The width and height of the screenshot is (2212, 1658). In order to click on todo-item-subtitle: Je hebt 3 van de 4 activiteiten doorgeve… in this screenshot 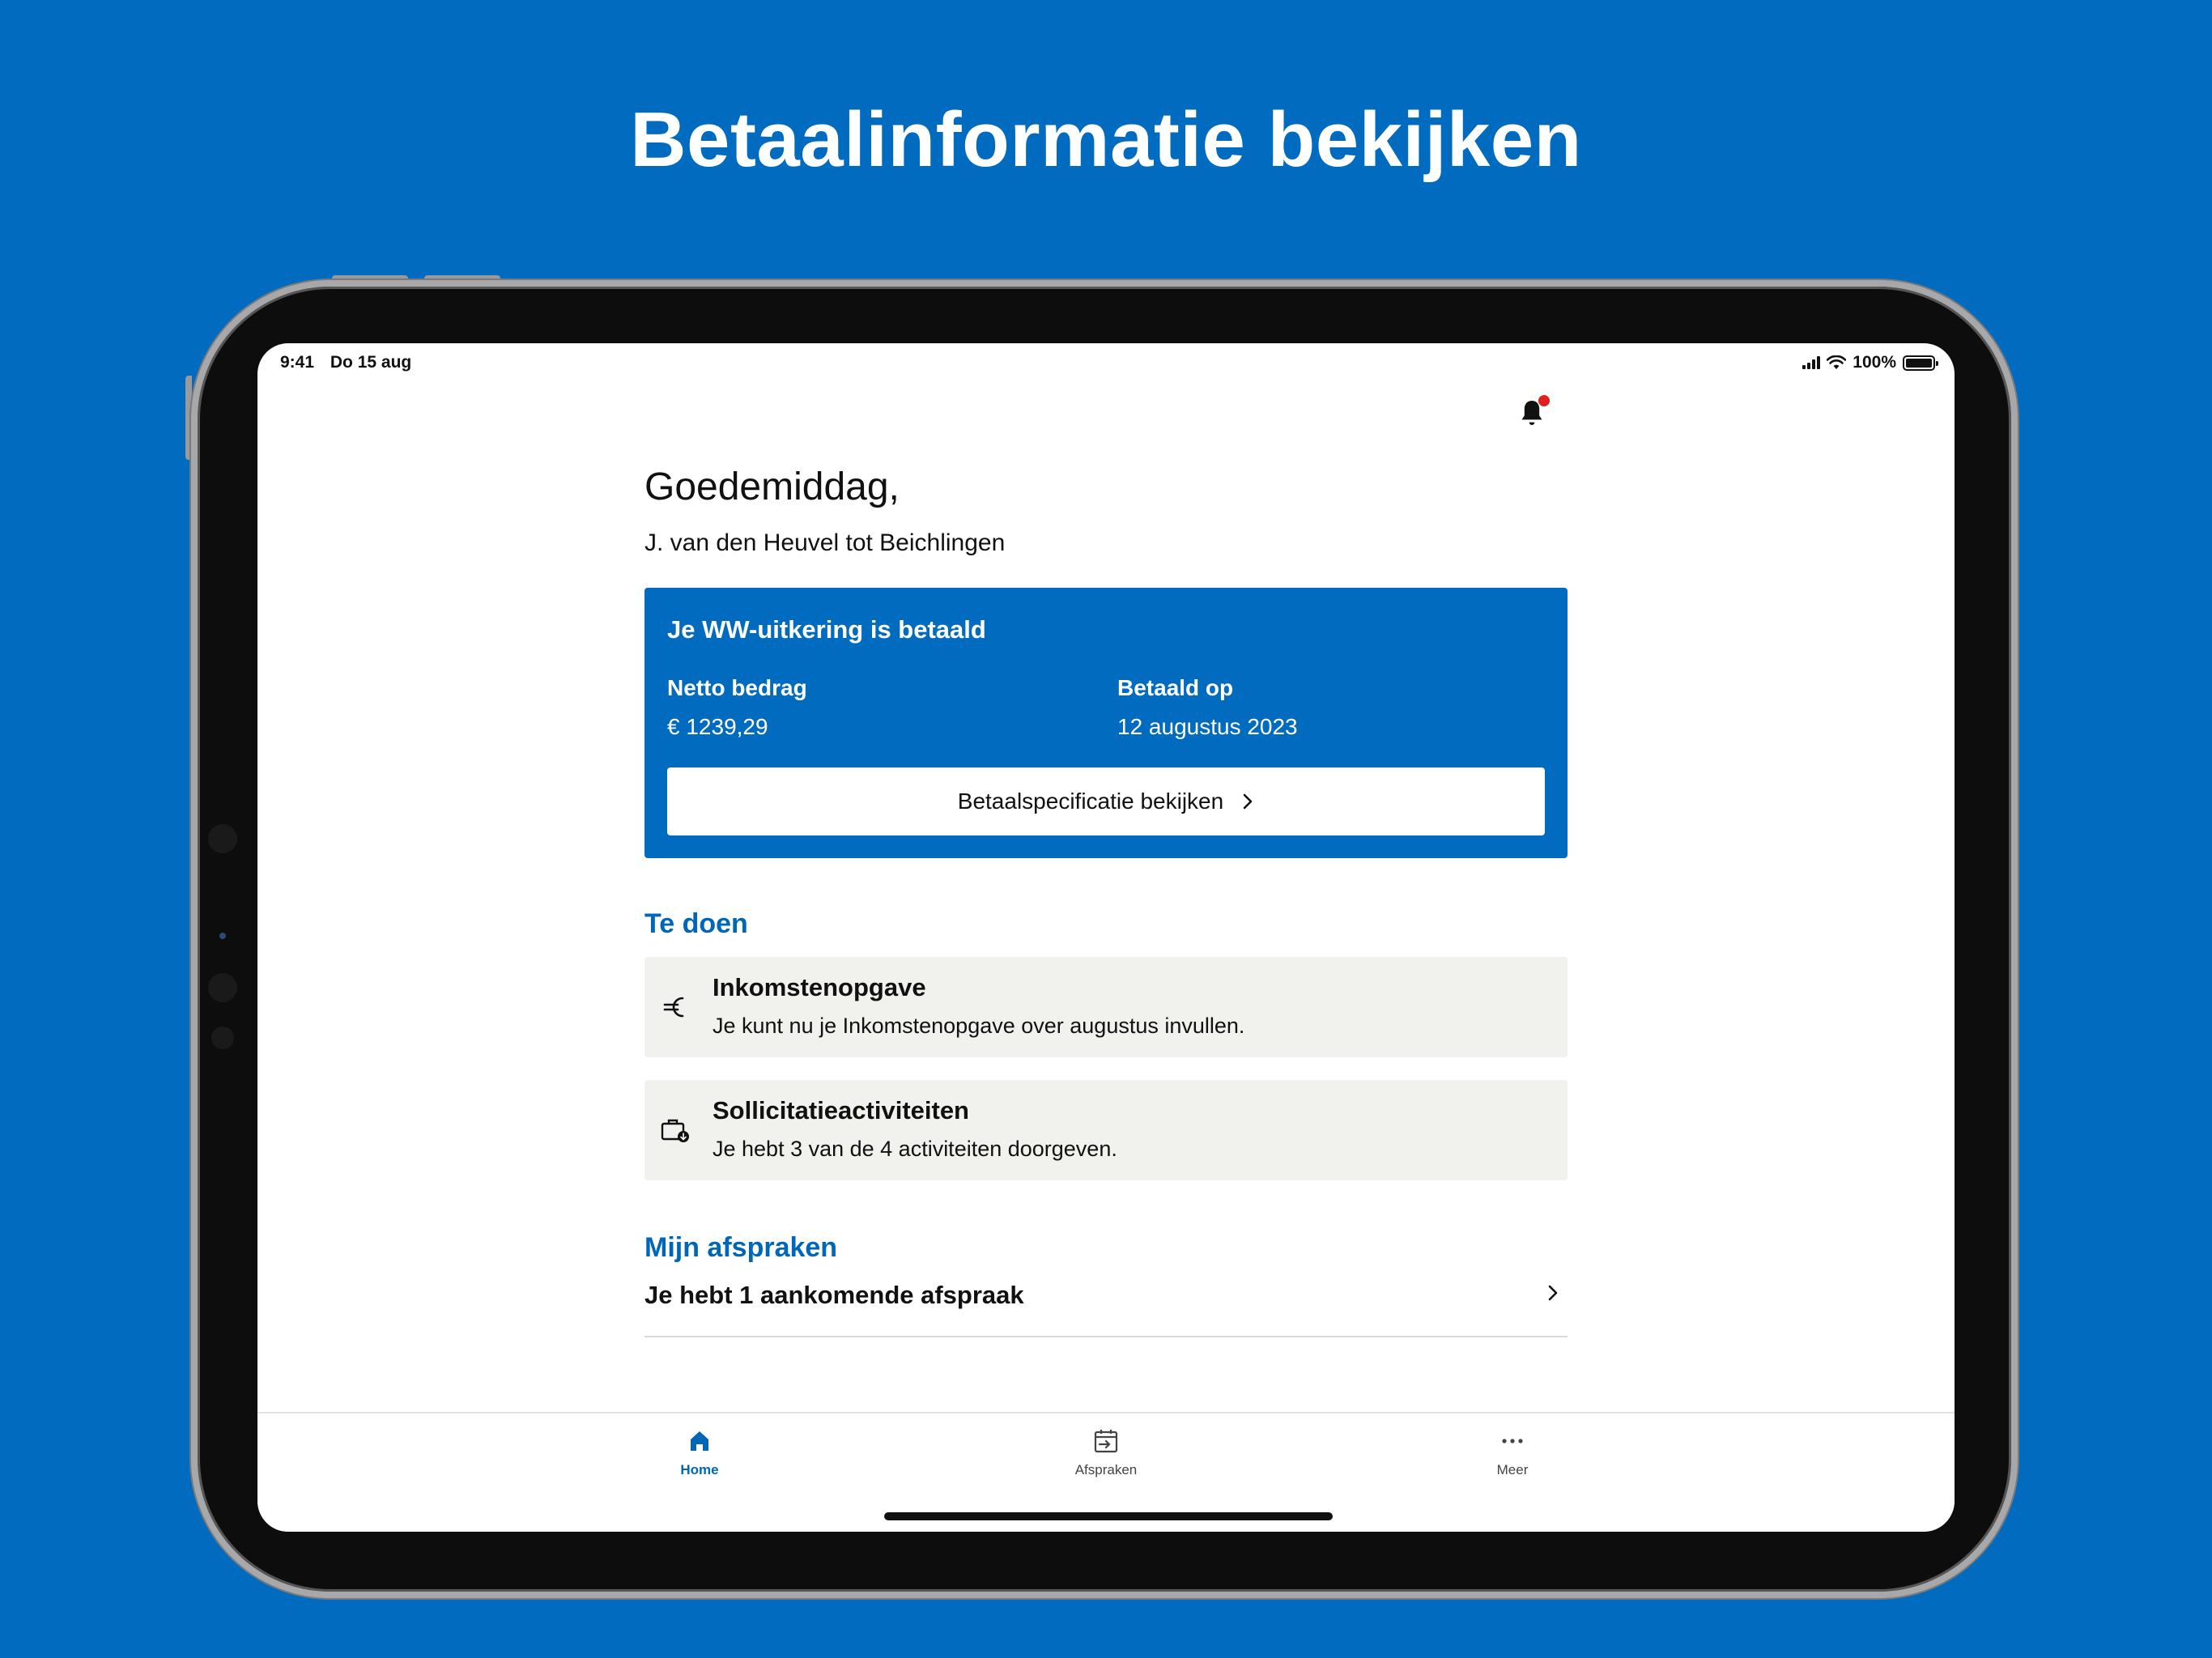, I will do `click(915, 1149)`.